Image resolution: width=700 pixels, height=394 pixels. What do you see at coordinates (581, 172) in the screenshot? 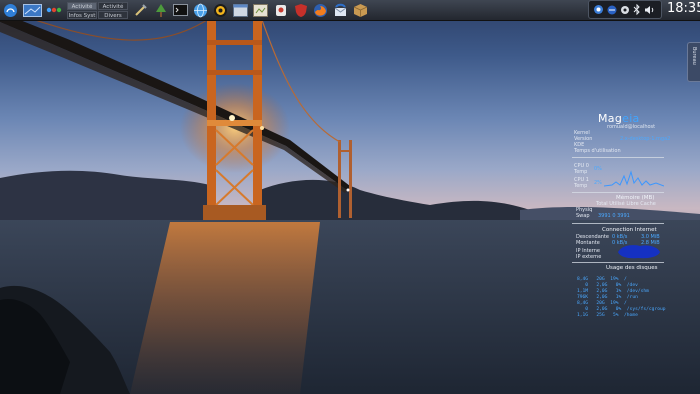
I see `conky-cpu0-temp-label: Temp` at bounding box center [581, 172].